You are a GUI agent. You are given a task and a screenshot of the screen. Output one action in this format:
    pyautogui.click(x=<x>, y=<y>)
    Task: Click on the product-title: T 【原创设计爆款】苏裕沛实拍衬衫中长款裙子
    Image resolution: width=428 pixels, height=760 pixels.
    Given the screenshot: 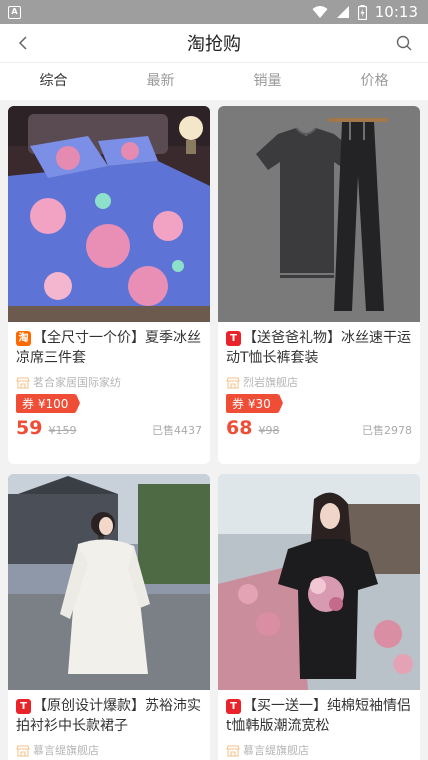 What is the action you would take?
    pyautogui.click(x=109, y=714)
    